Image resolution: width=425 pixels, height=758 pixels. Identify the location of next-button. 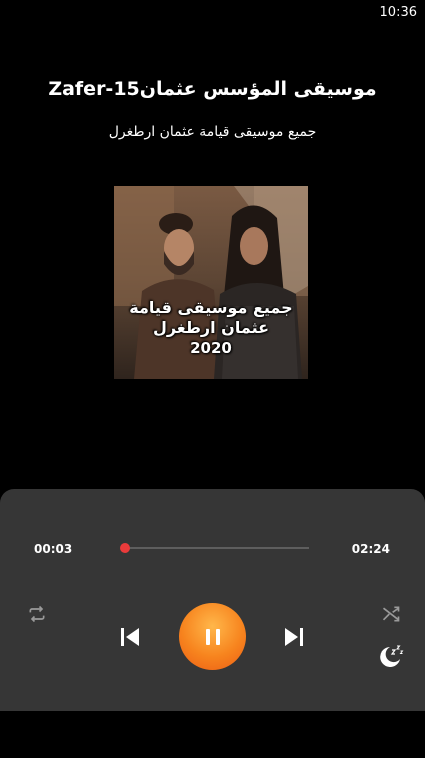
(294, 637).